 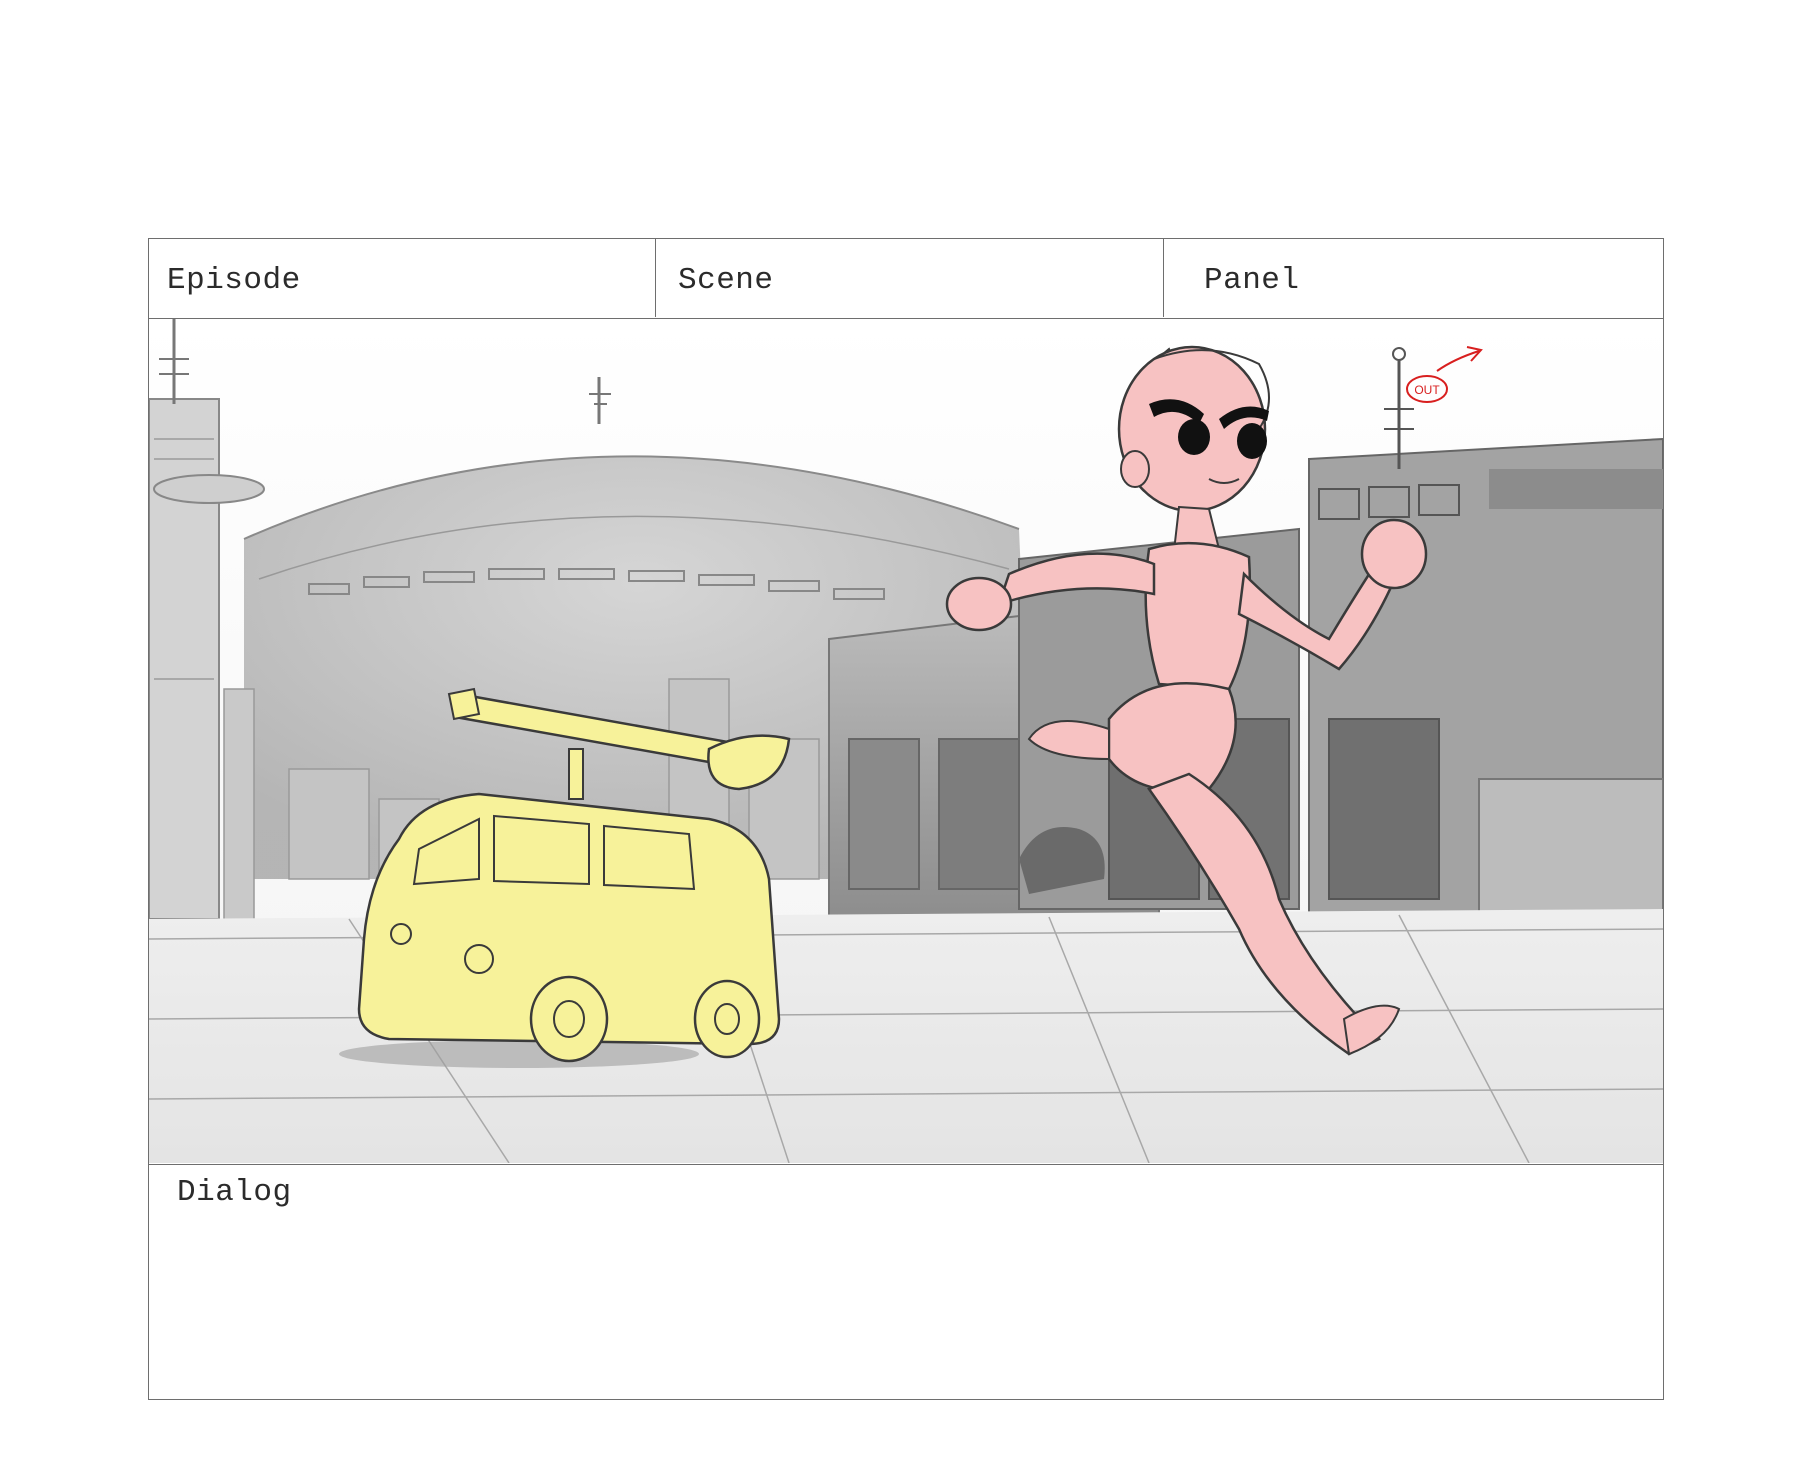 What do you see at coordinates (906, 1282) in the screenshot?
I see `dialog-field: Dialog` at bounding box center [906, 1282].